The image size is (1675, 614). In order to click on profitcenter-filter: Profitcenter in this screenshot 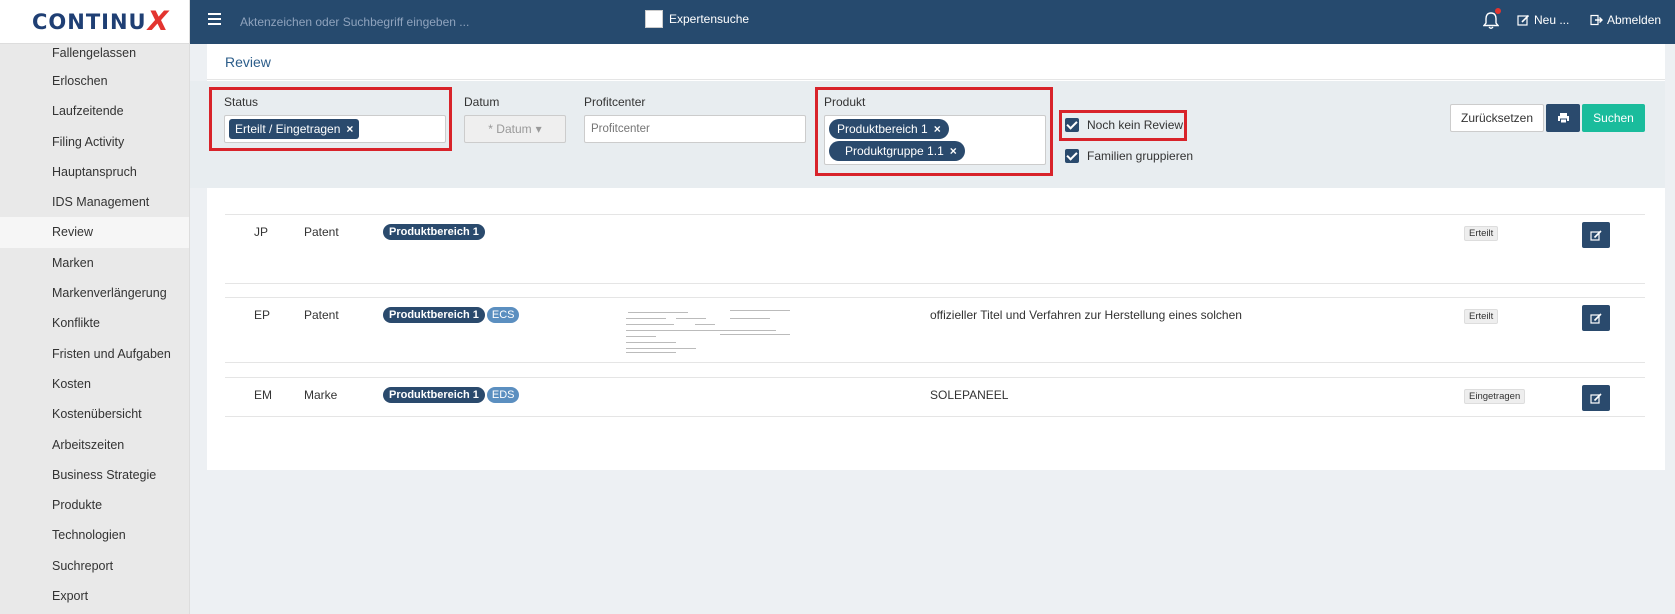, I will do `click(695, 119)`.